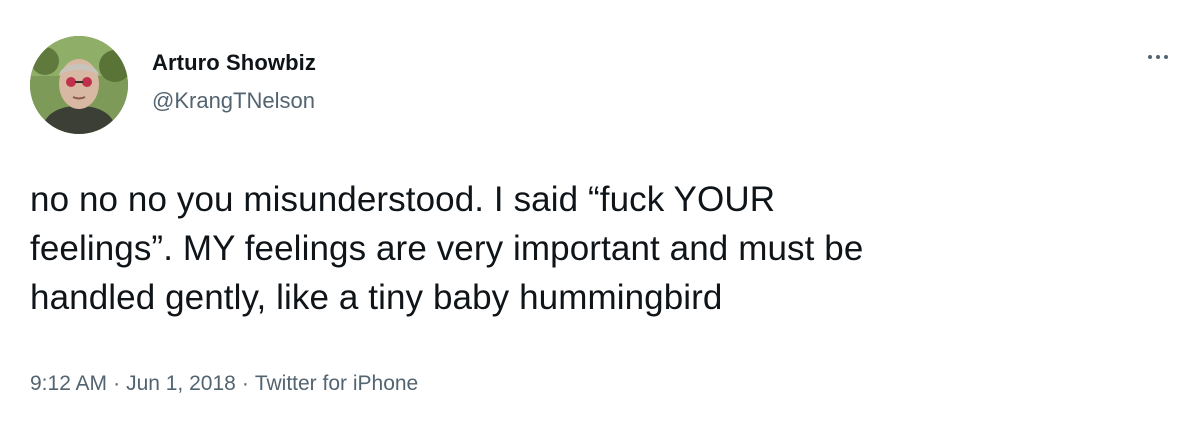 The height and width of the screenshot is (421, 1200). Describe the element at coordinates (336, 383) in the screenshot. I see `tweet-source: Twitter for iPhone` at that location.